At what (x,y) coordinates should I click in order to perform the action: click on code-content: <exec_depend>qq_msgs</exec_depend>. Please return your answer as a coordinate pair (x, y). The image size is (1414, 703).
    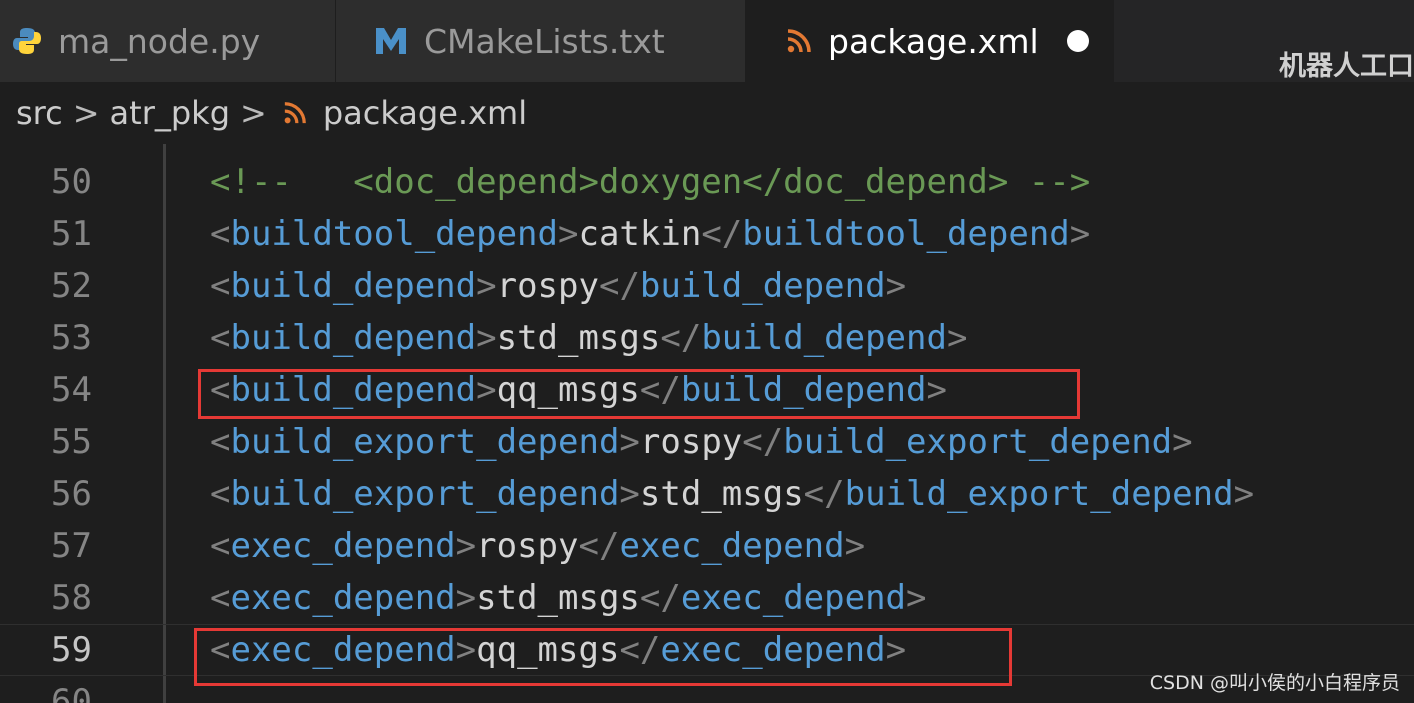
    Looking at the image, I should click on (558, 650).